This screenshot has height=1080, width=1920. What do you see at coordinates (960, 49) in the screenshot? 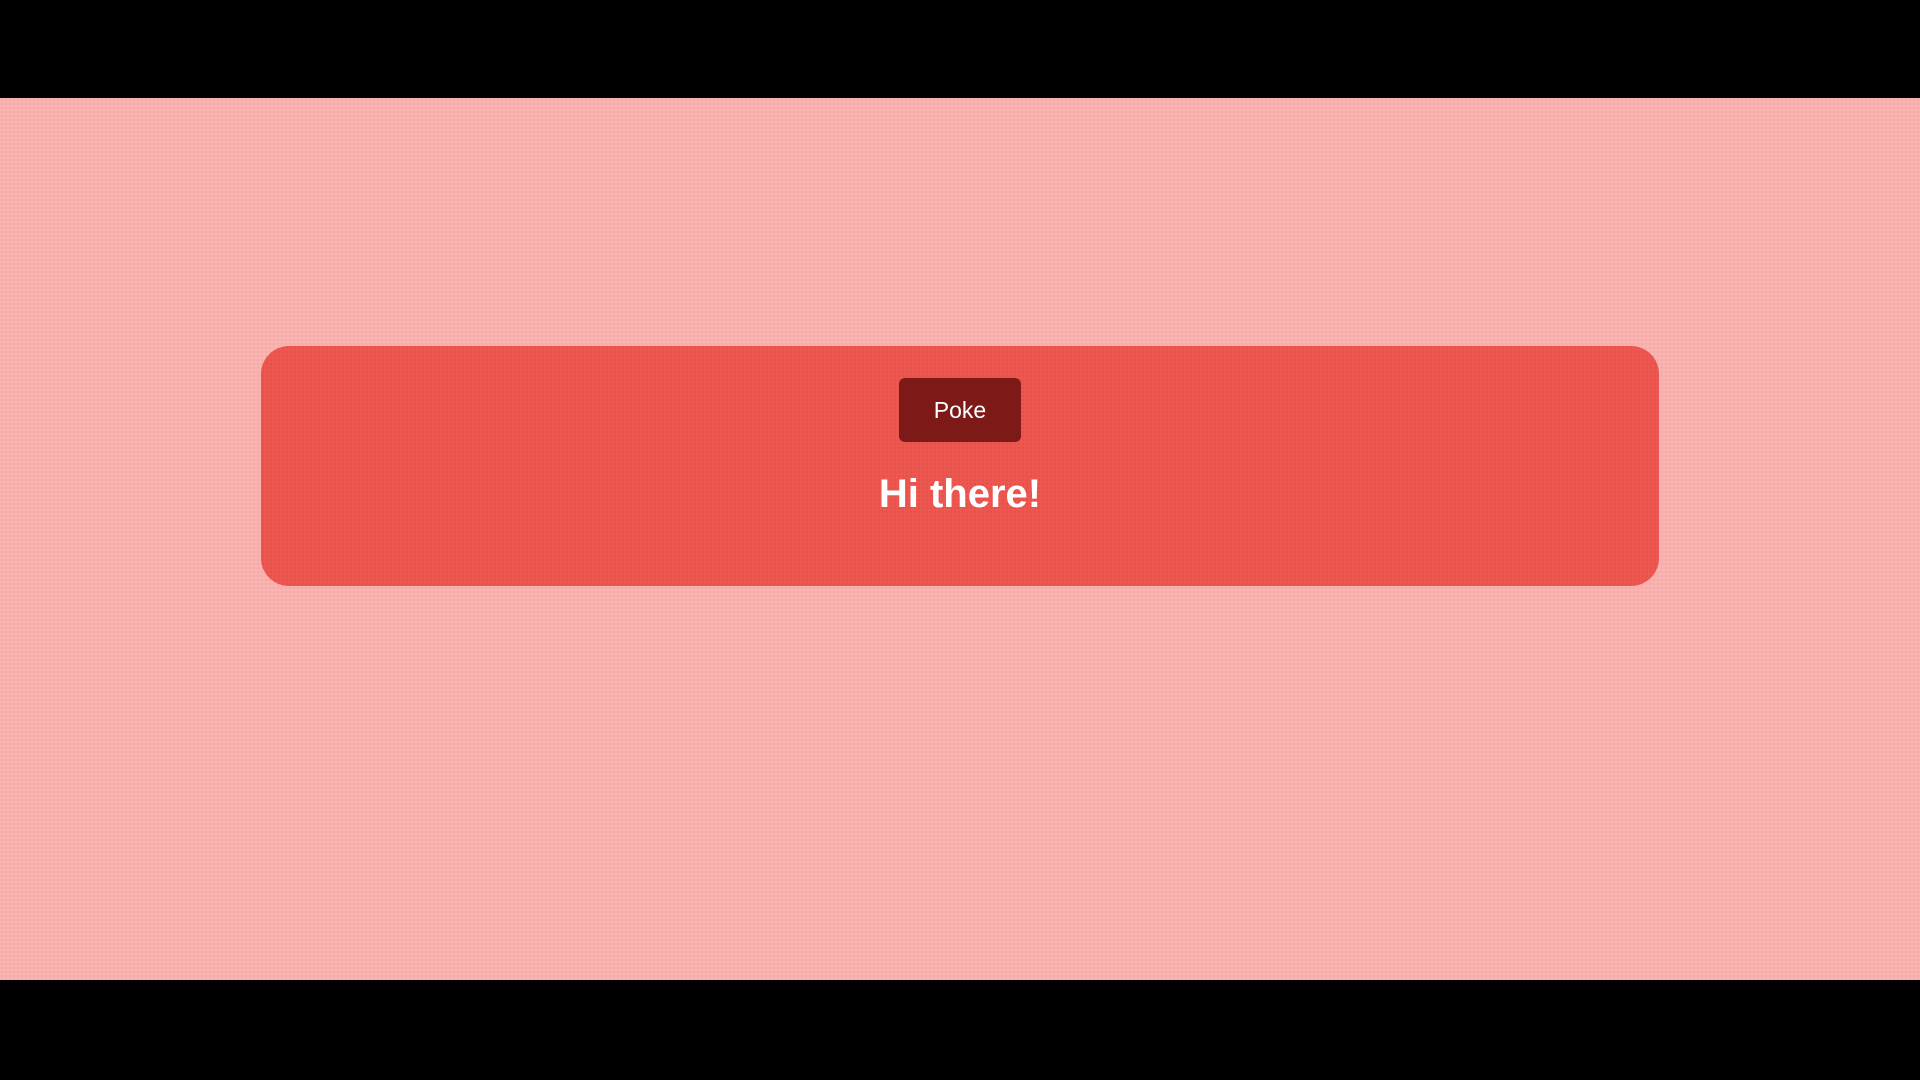
I see `letterbox-top` at bounding box center [960, 49].